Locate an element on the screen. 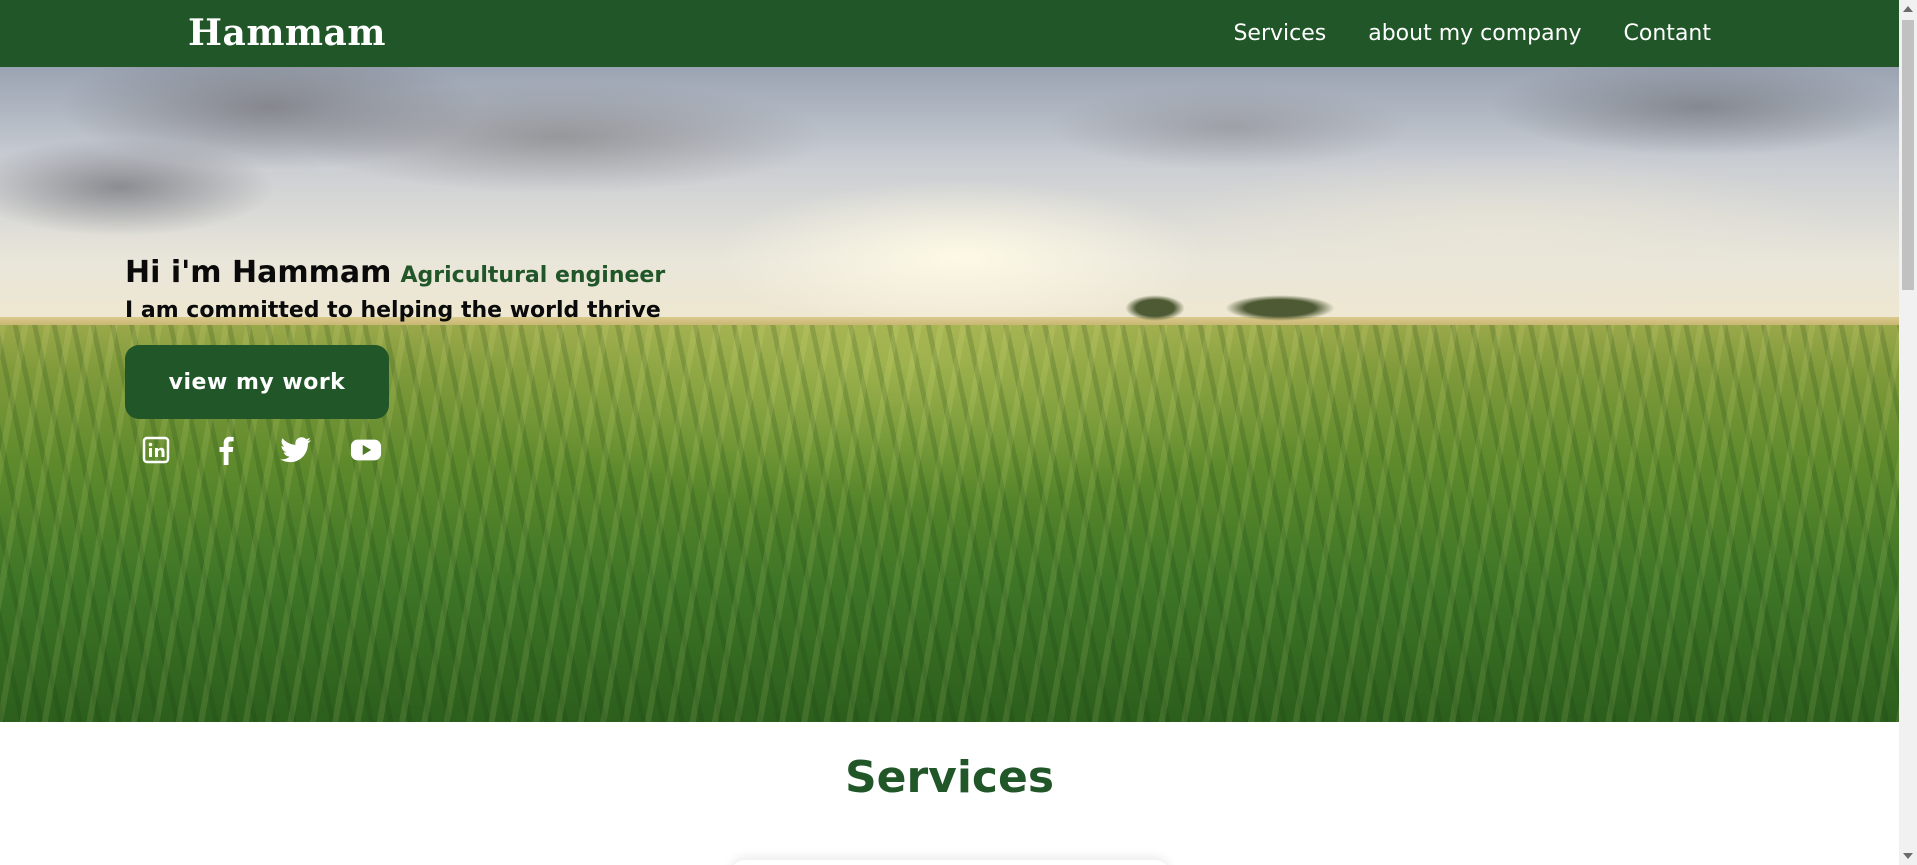  nav-link-about: about my company is located at coordinates (1474, 33).